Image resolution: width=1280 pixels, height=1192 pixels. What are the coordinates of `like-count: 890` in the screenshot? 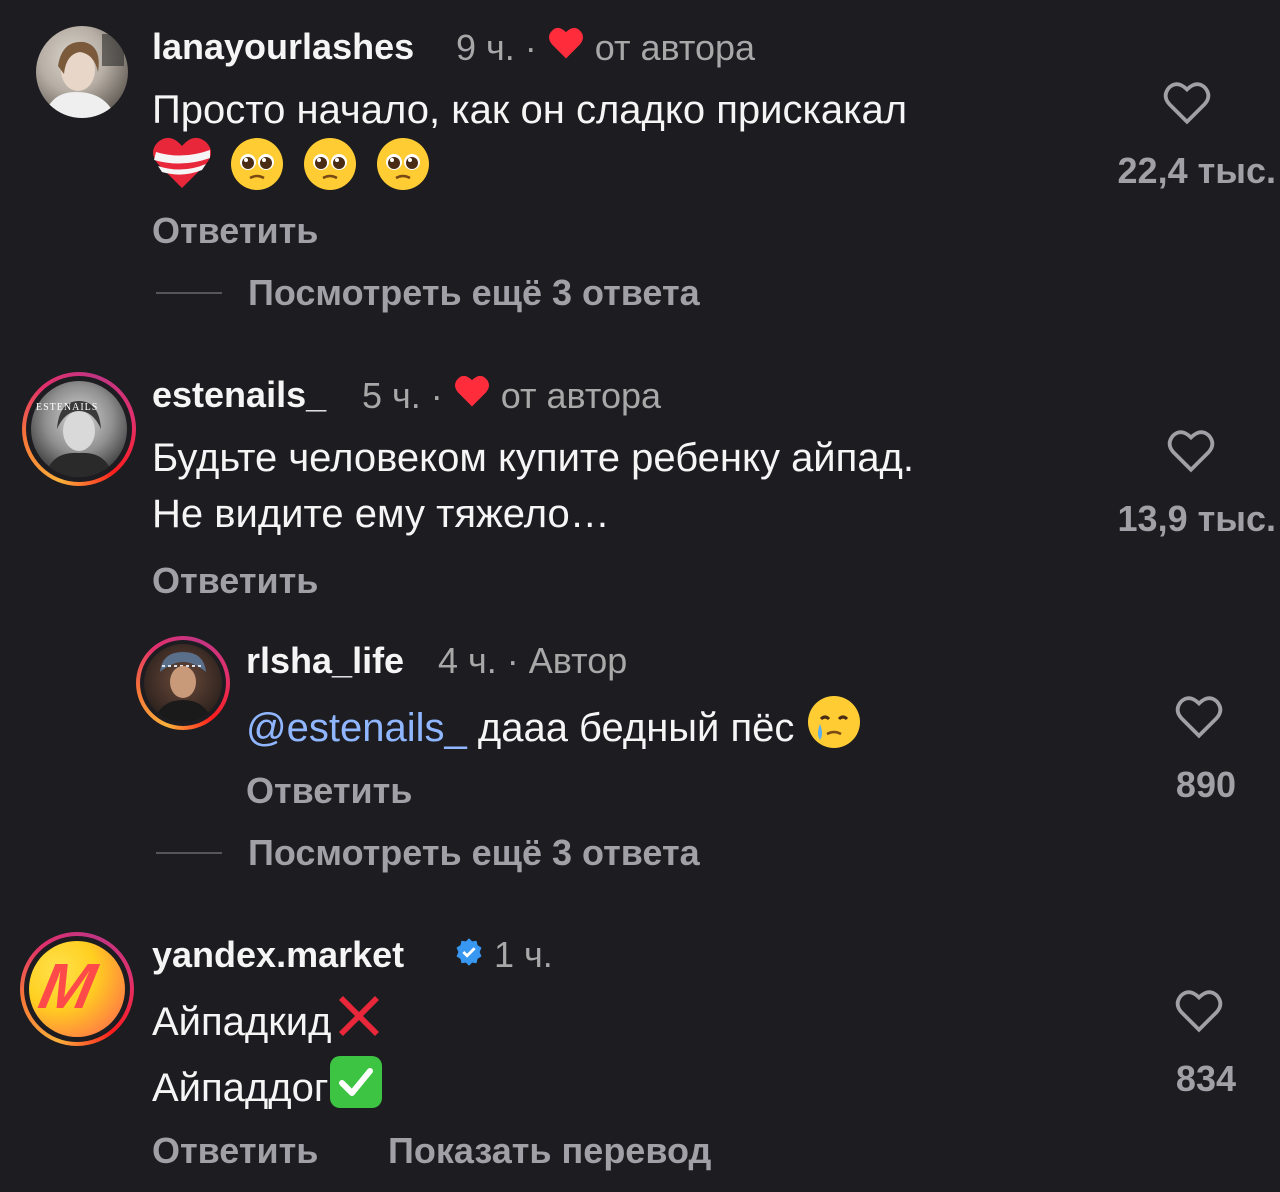 It's located at (1205, 784).